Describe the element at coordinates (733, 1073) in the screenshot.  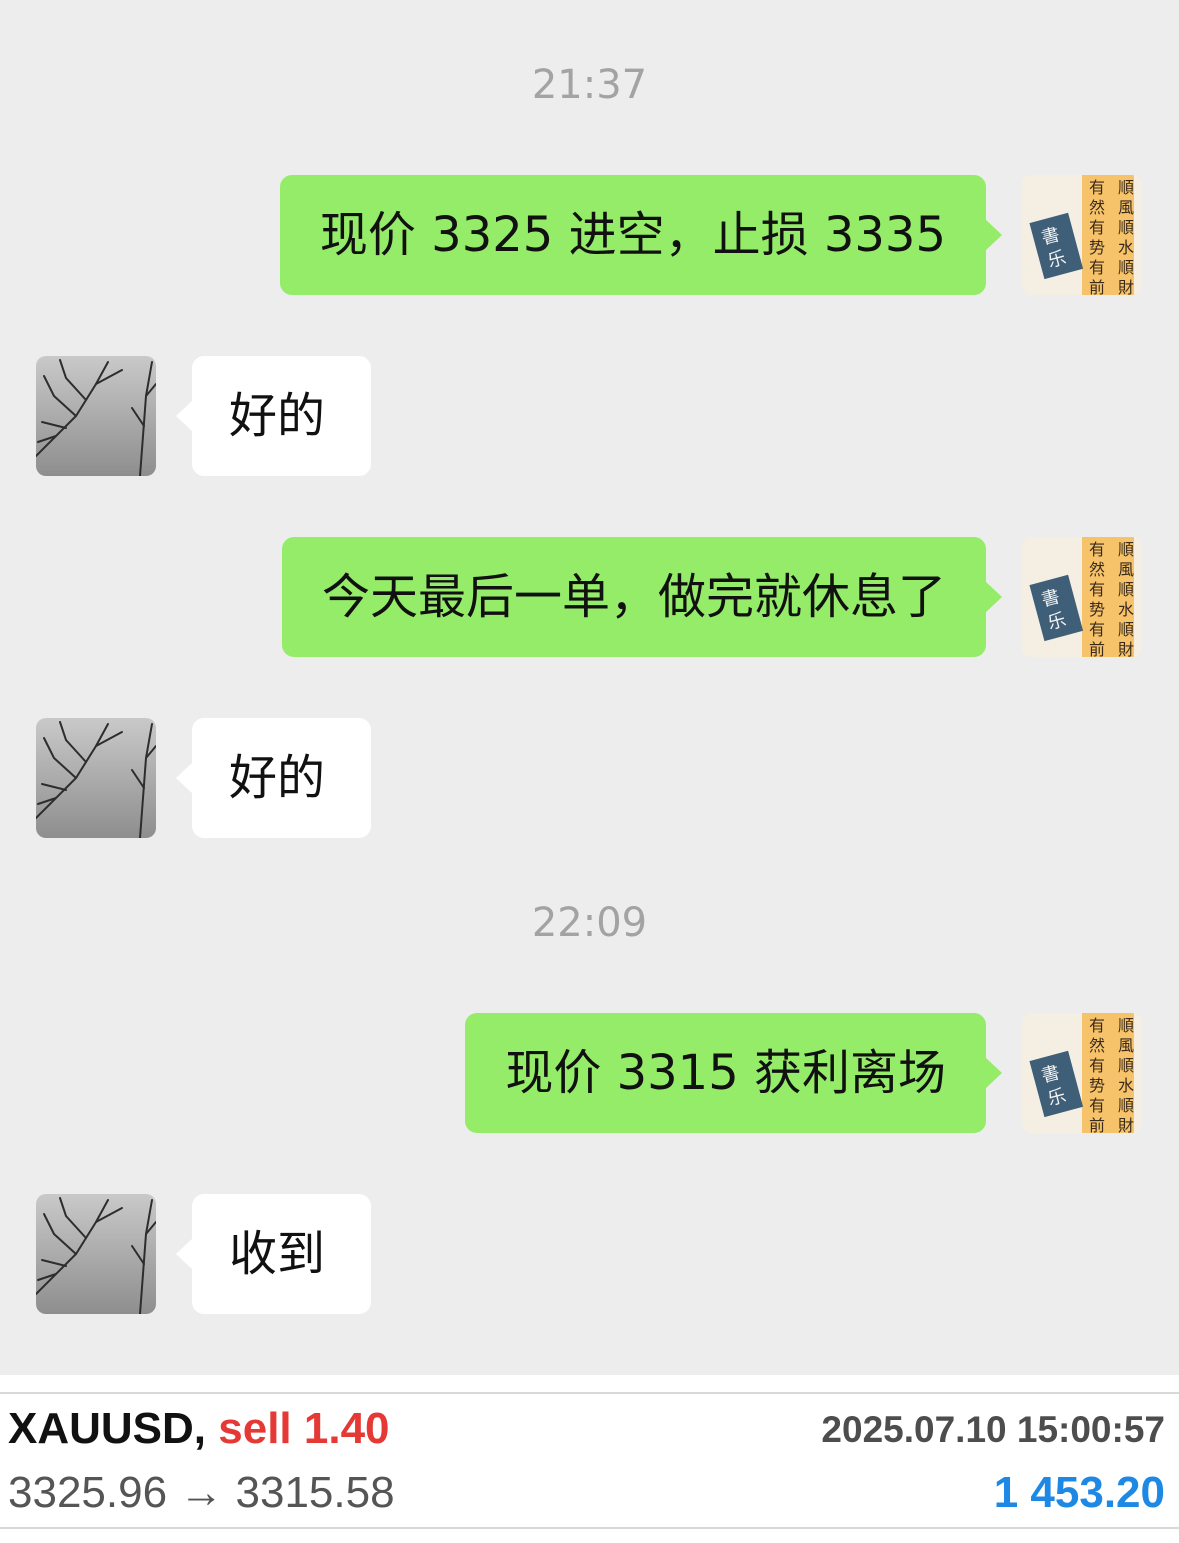
I see `message-bubble-sent: 现价 3315 获利离场` at that location.